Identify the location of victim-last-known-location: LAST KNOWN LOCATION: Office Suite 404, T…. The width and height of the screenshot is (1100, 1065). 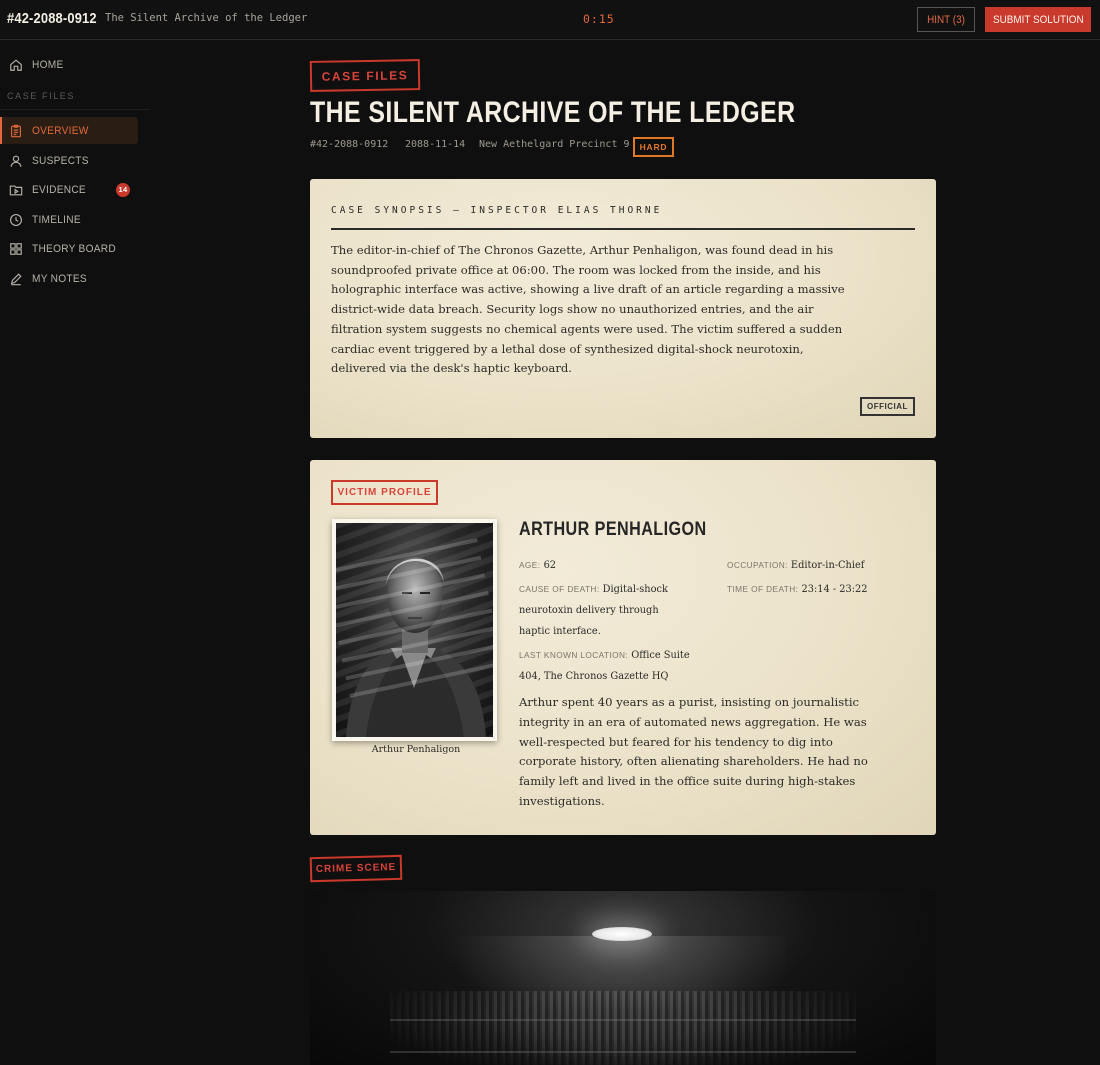
(619, 666).